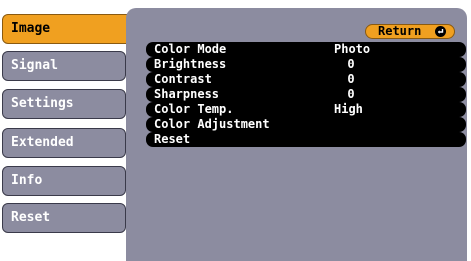  I want to click on row-value: Photo, so click(352, 49).